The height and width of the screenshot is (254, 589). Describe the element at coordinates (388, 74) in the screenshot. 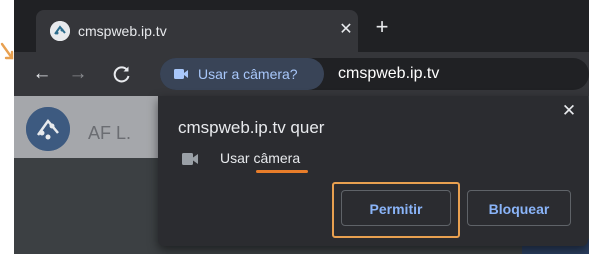

I see `url-text: cmspweb.ip.tv` at that location.